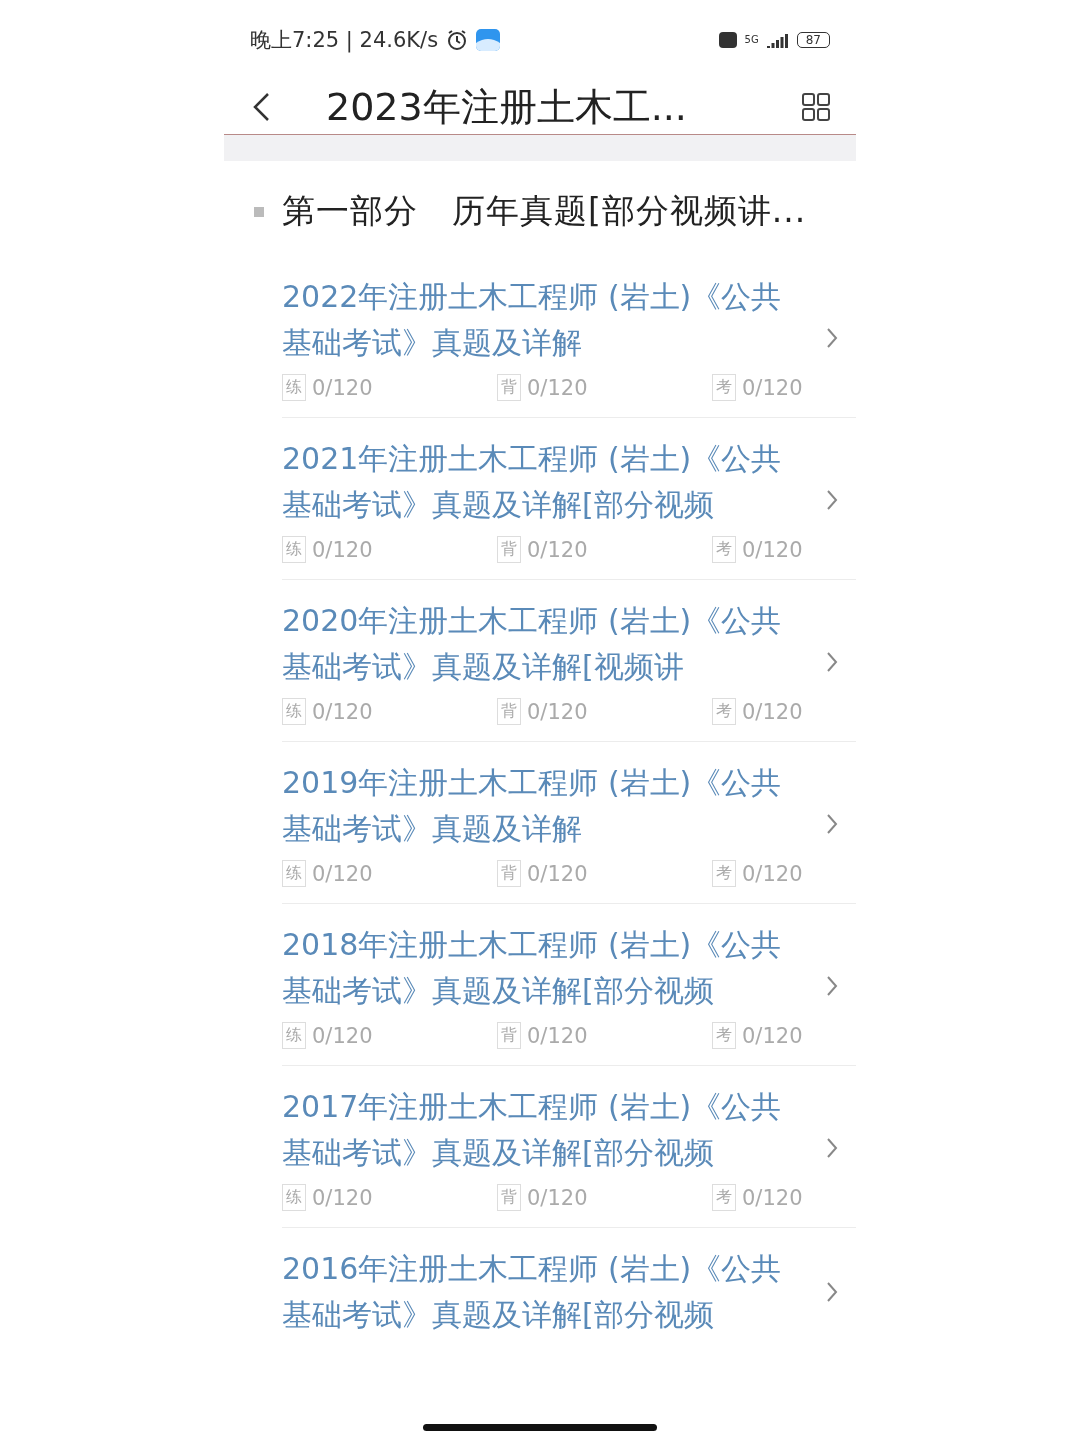 This screenshot has height=1439, width=1080. I want to click on exam-title: 2017年注册土木工程师 (岩土)《公共基础考试》真题及详解[部分视频, so click(534, 1130).